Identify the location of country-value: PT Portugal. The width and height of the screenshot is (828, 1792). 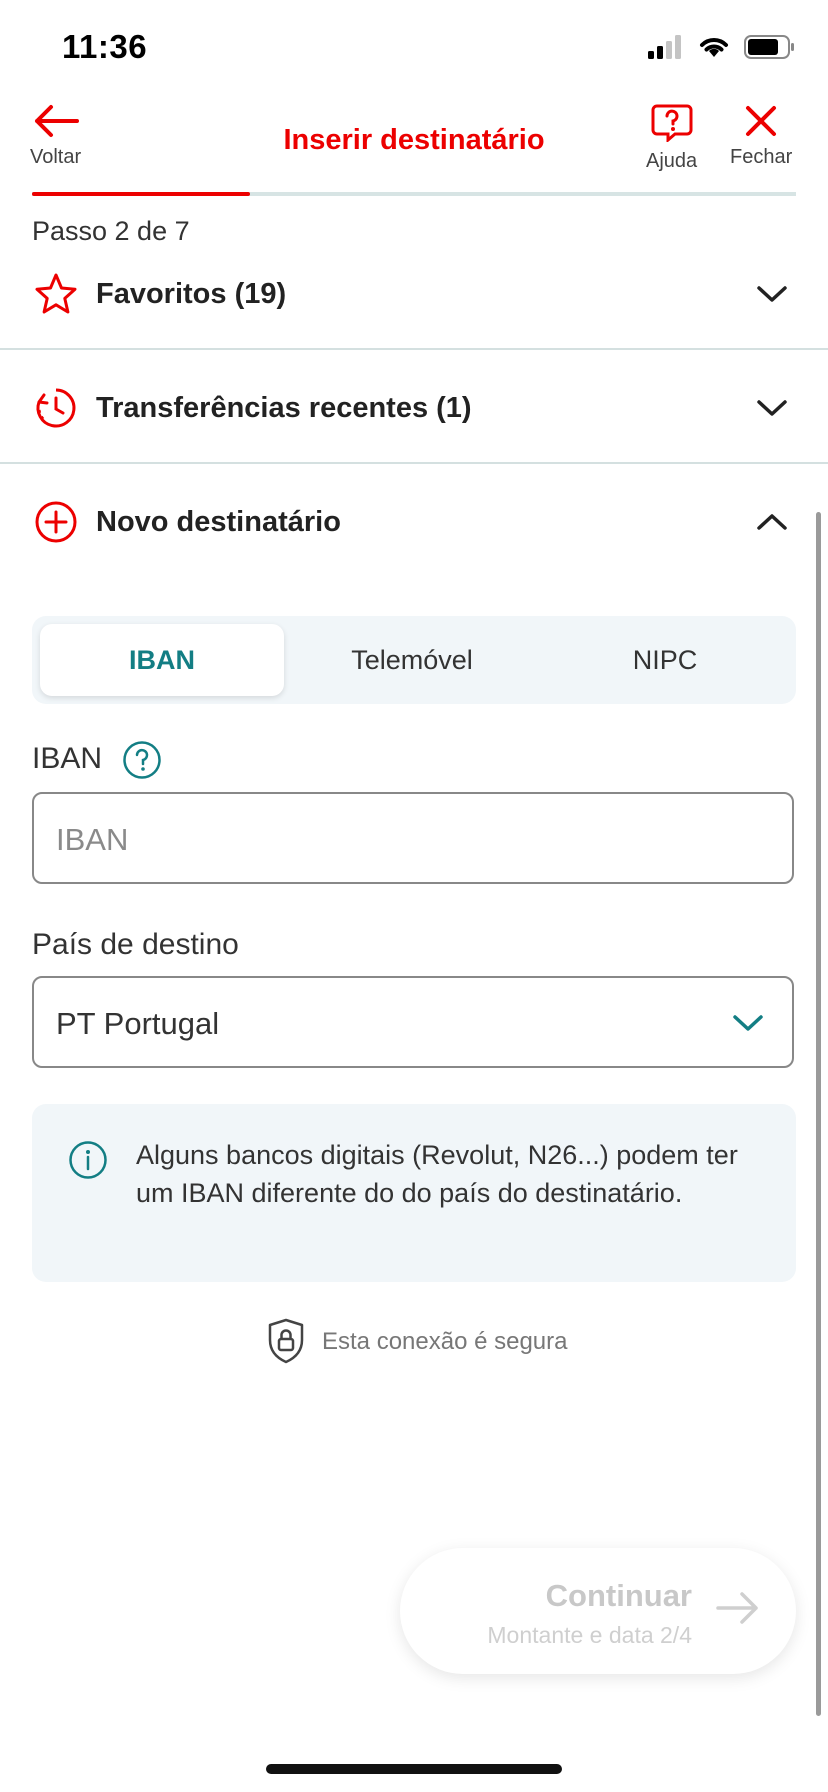
(138, 1023).